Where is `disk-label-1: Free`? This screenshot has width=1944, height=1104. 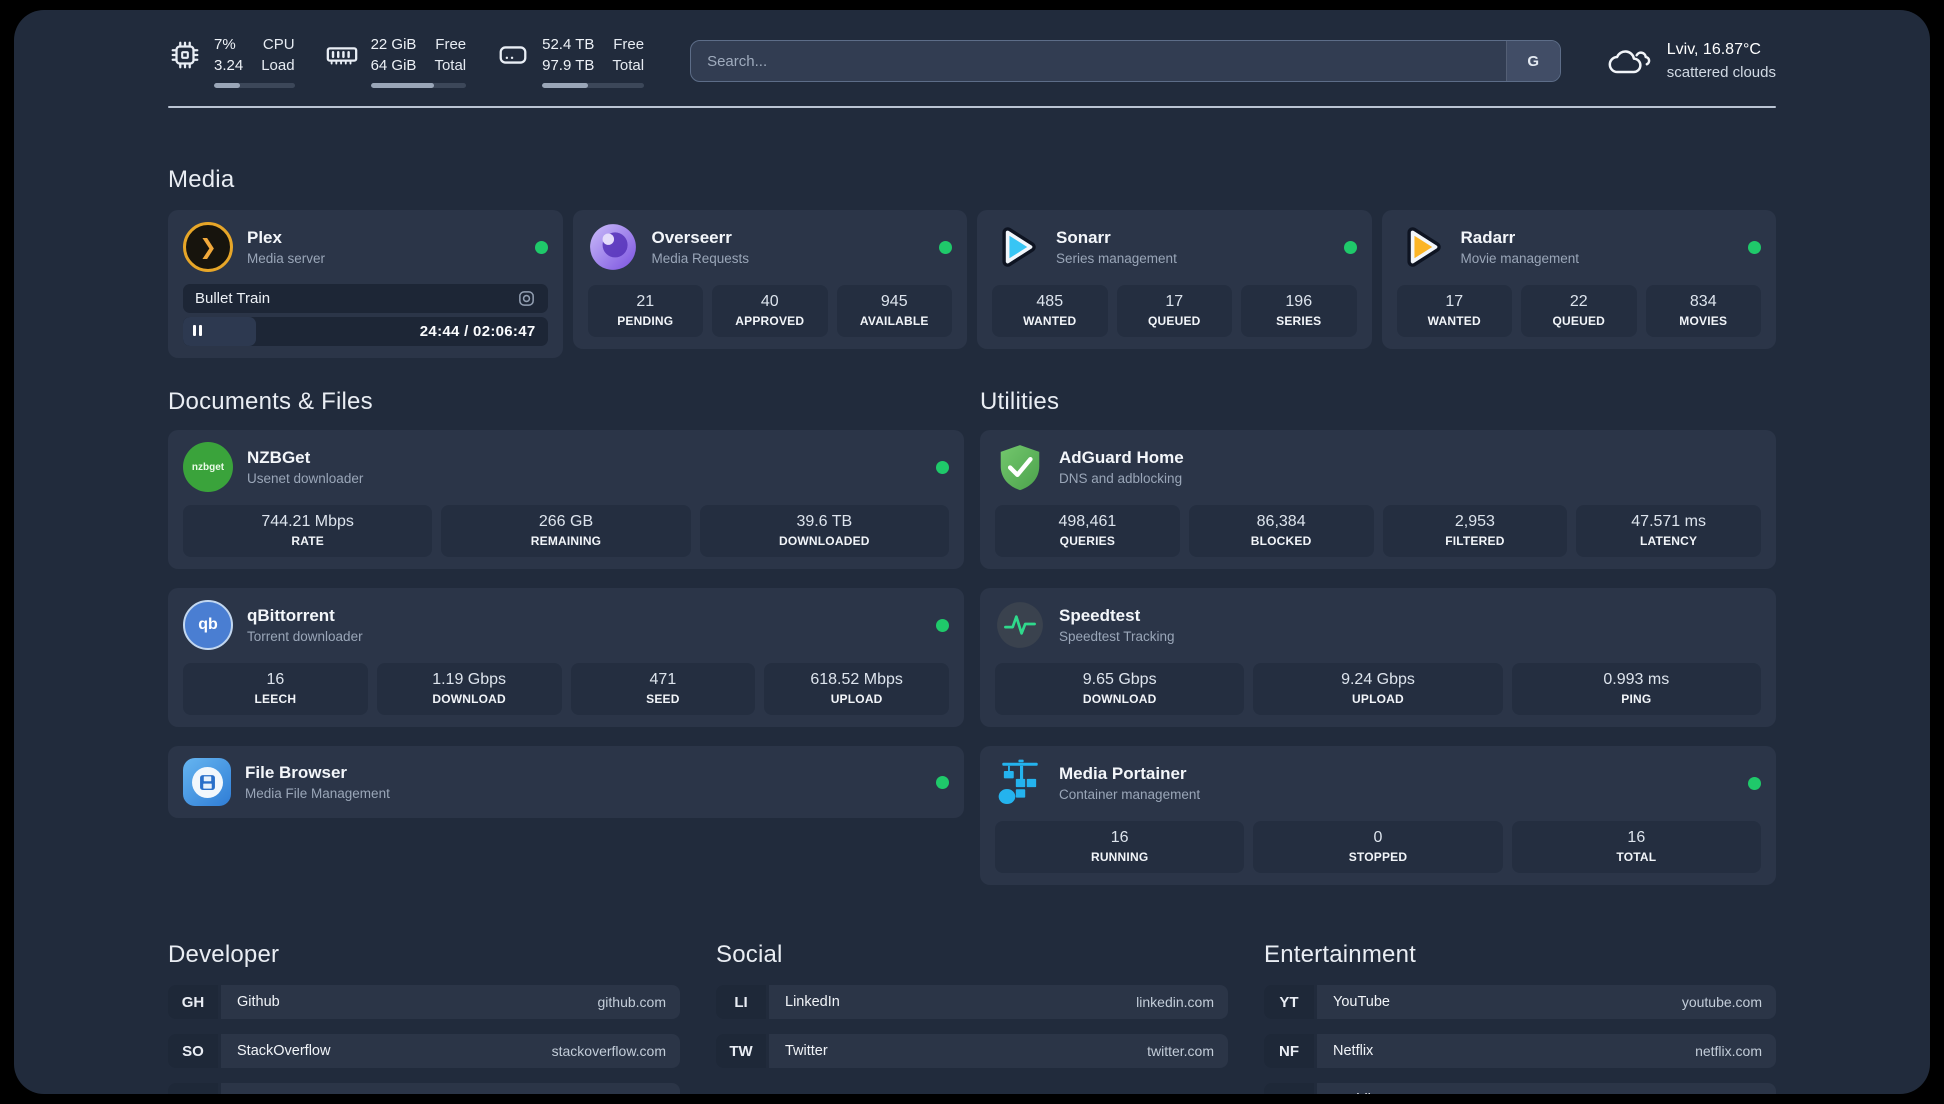
disk-label-1: Free is located at coordinates (629, 44).